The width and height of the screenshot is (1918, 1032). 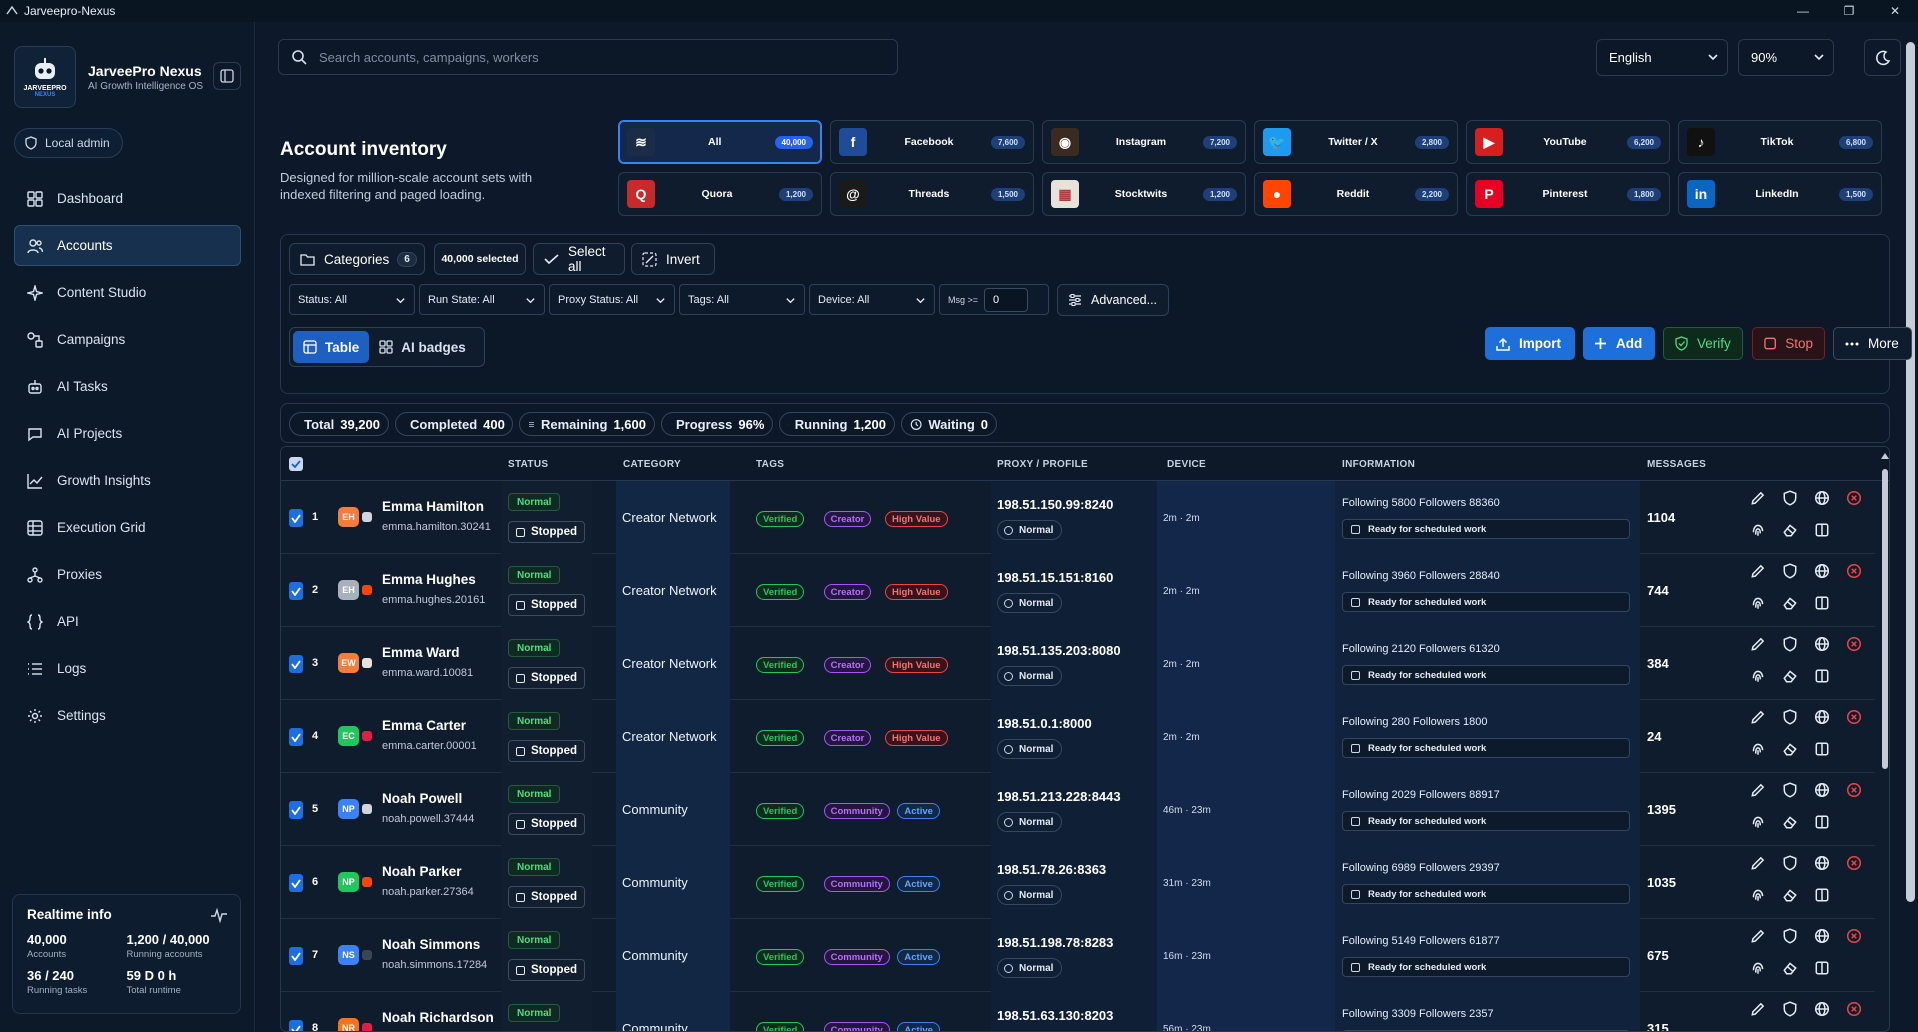 I want to click on nav-item-ai-tasks: AI Tasks, so click(x=127, y=386).